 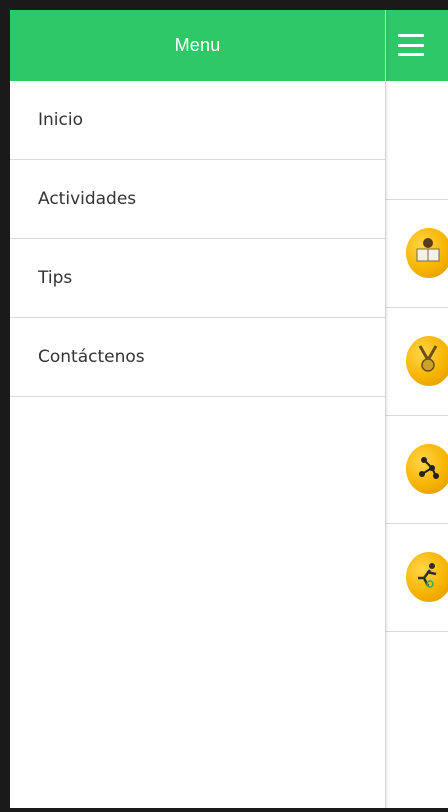 What do you see at coordinates (197, 278) in the screenshot?
I see `menu-item-tips: Tips` at bounding box center [197, 278].